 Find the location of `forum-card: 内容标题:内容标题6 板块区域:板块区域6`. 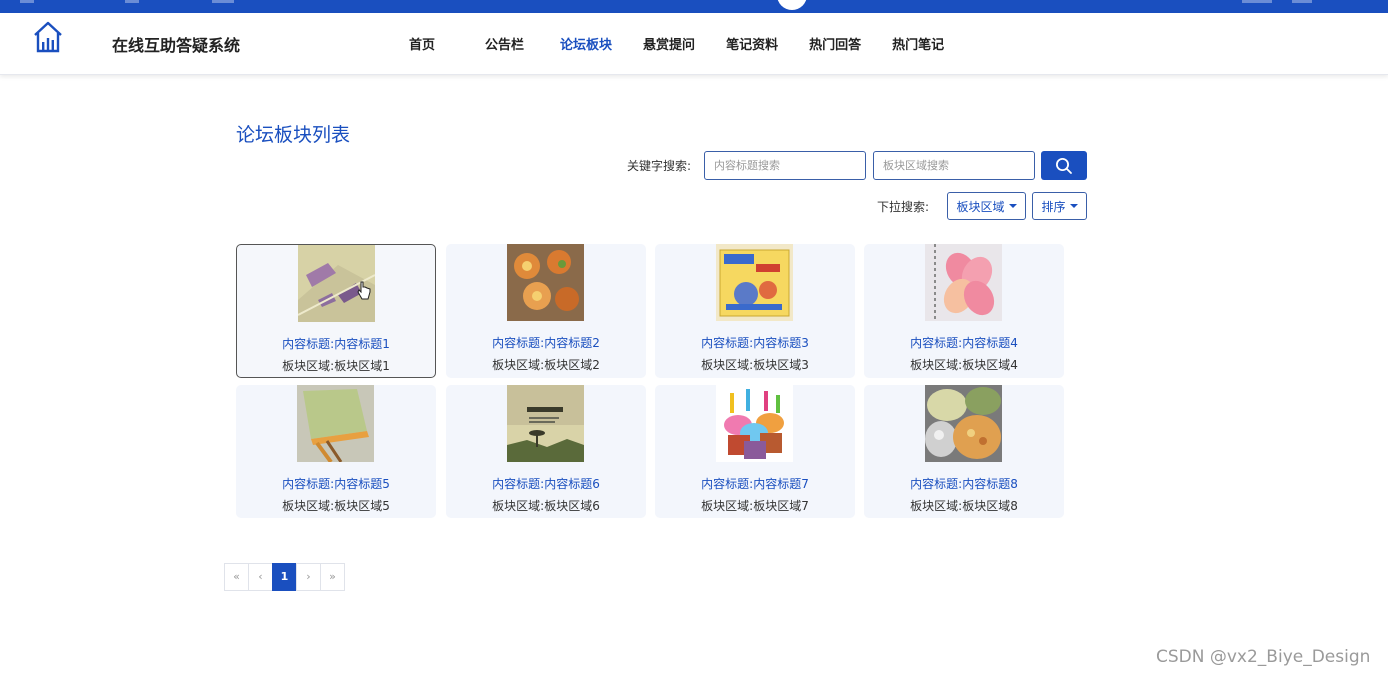

forum-card: 内容标题:内容标题6 板块区域:板块区域6 is located at coordinates (546, 451).